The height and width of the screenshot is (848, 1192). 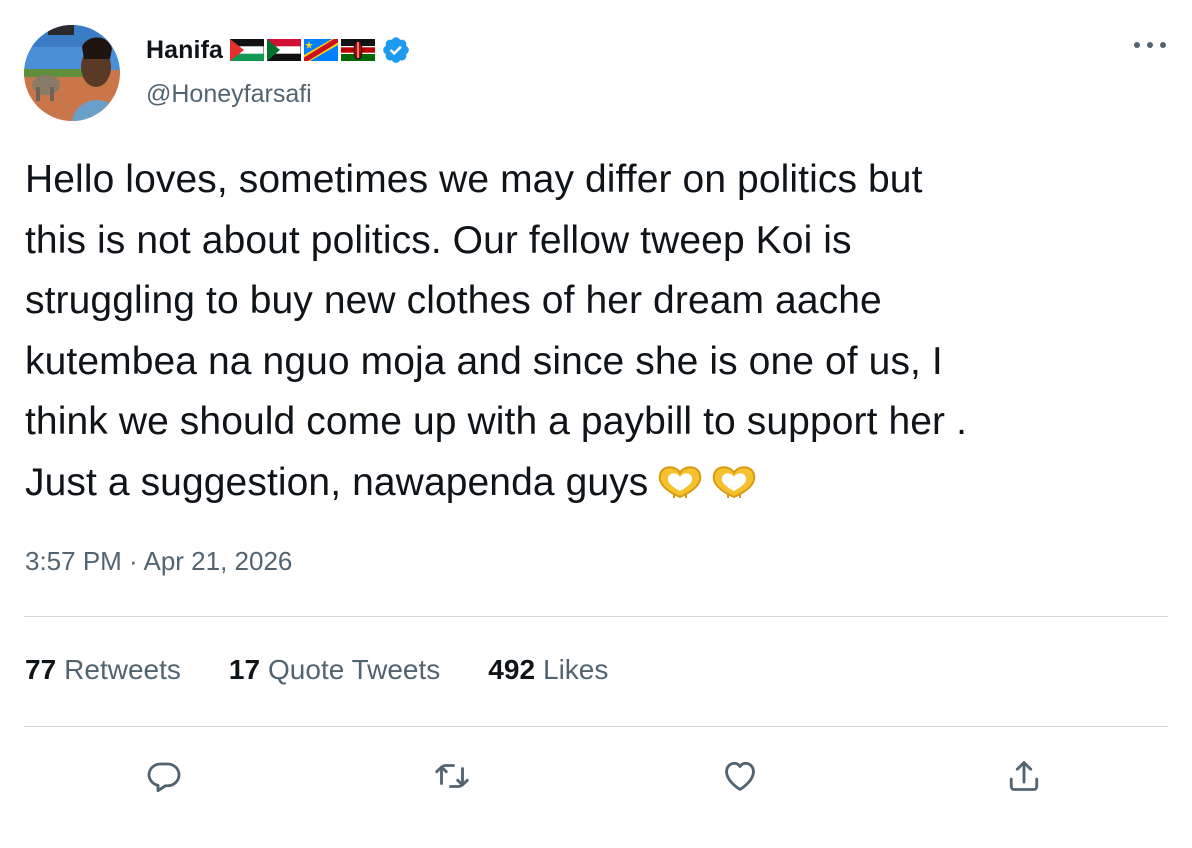 What do you see at coordinates (576, 669) in the screenshot?
I see `likes-label: Likes` at bounding box center [576, 669].